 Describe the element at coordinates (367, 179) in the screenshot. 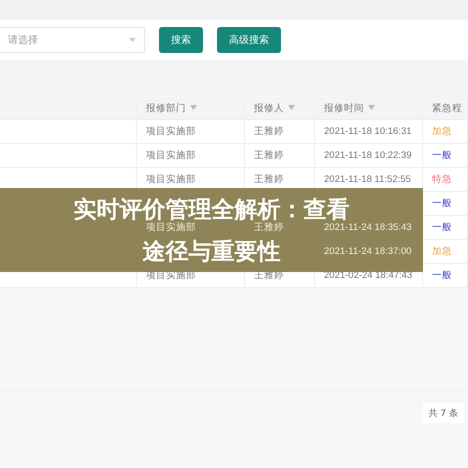

I see `table-cell: 2021-11-18 11:52:55` at that location.